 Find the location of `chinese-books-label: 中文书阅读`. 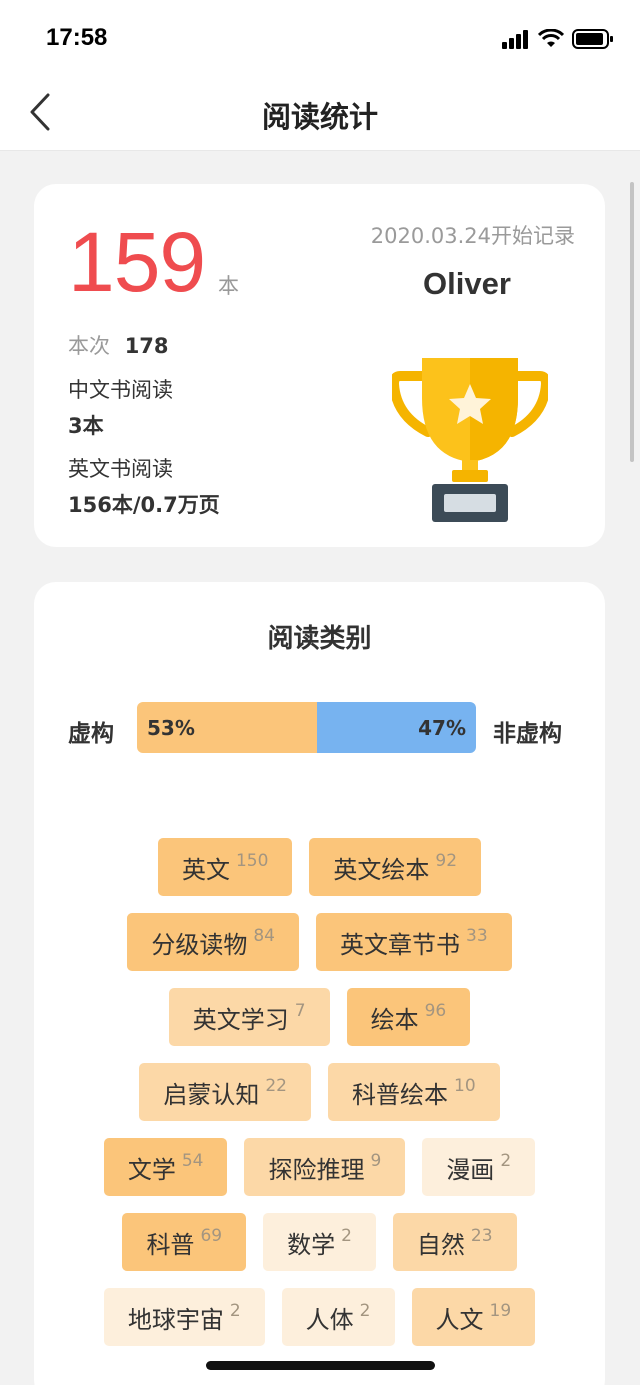

chinese-books-label: 中文书阅读 is located at coordinates (120, 390).